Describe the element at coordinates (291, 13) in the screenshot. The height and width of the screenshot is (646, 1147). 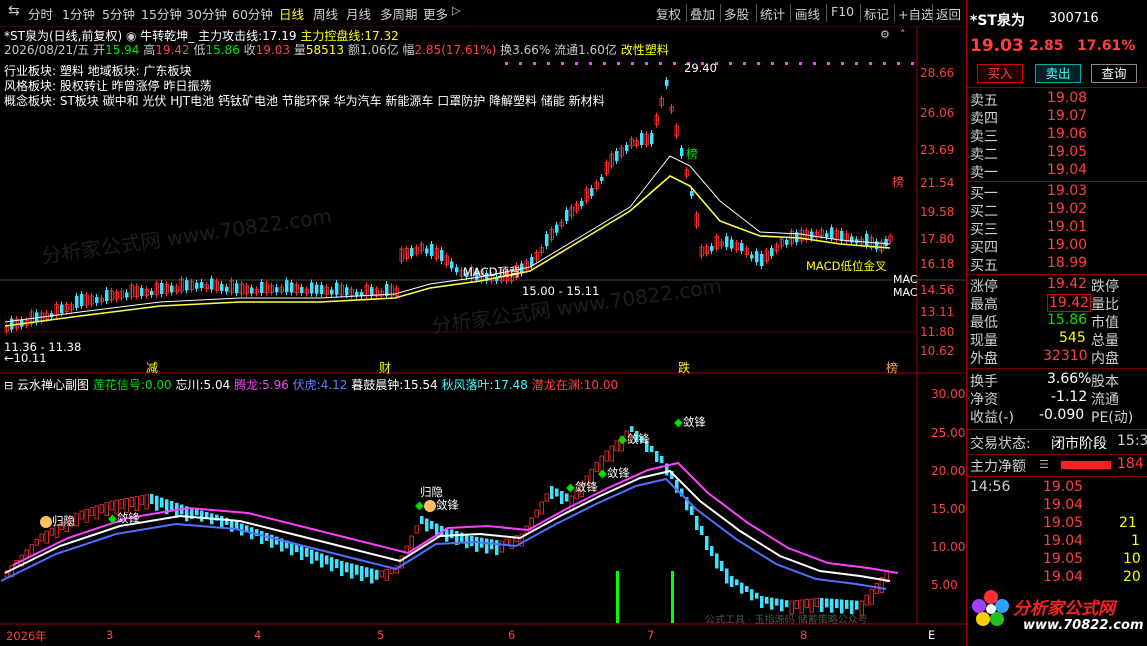
I see `tab-daily: 日线` at that location.